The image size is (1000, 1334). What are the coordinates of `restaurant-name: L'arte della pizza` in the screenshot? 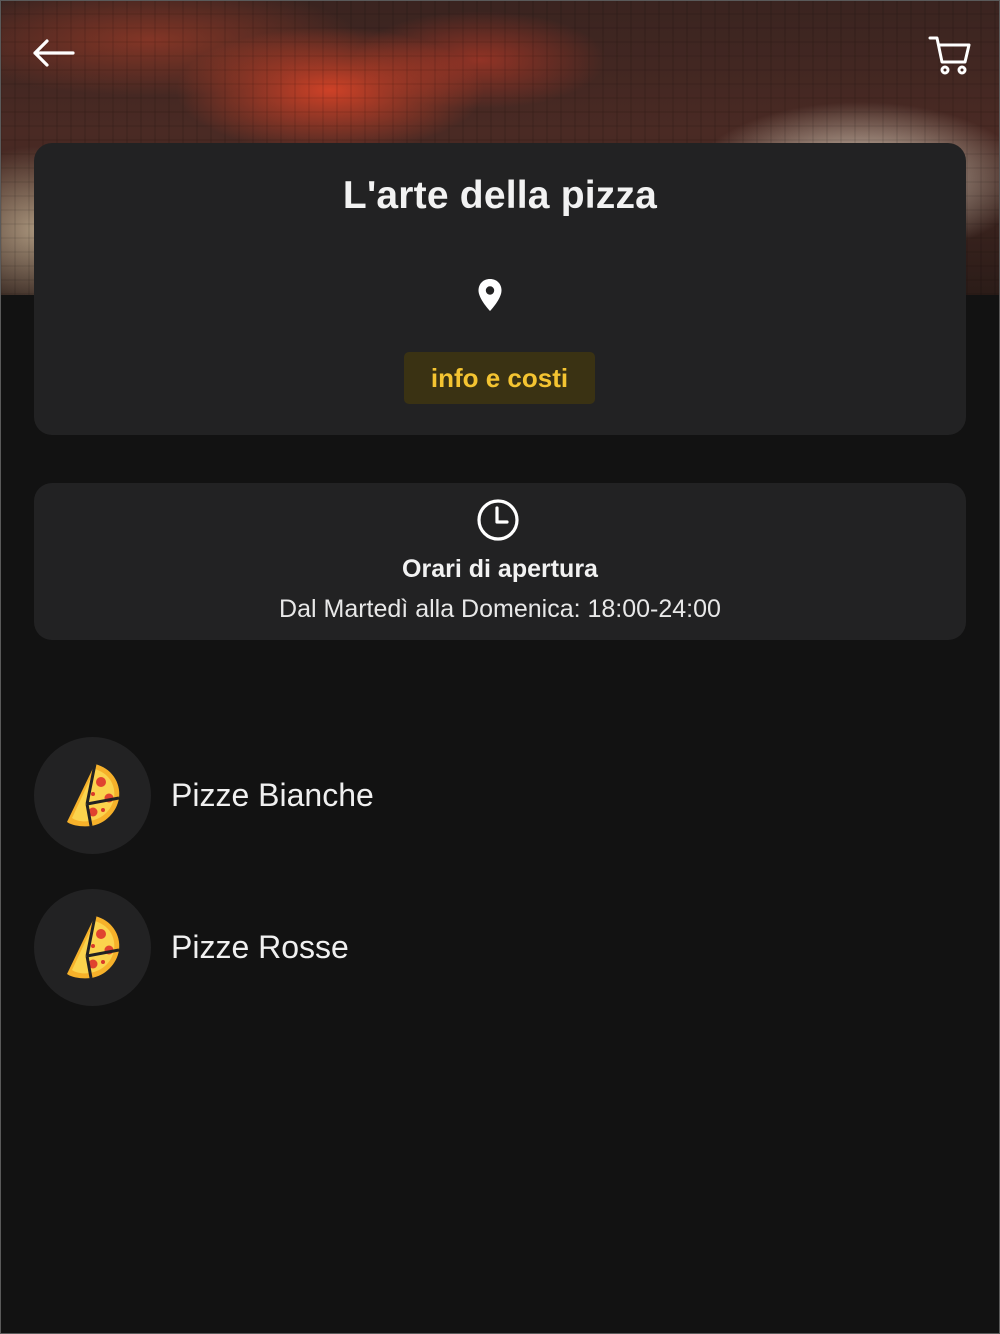 It's located at (500, 195).